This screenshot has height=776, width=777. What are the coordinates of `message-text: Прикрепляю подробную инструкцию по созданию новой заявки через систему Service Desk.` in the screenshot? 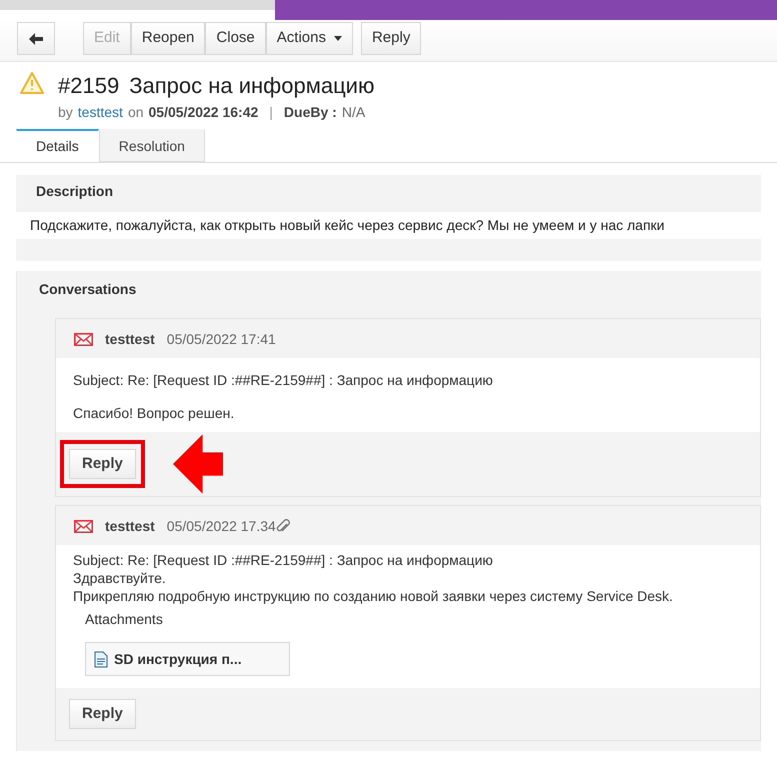 It's located at (373, 596).